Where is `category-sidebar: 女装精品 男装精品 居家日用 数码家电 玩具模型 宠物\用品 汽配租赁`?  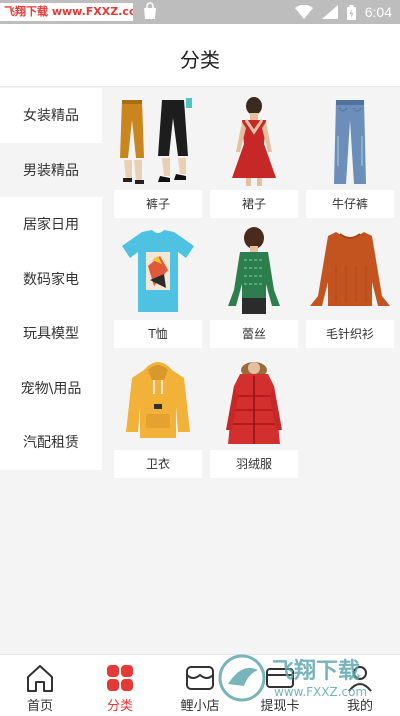
category-sidebar: 女装精品 男装精品 居家日用 数码家电 玩具模型 宠物\用品 汽配租赁 is located at coordinates (51, 279).